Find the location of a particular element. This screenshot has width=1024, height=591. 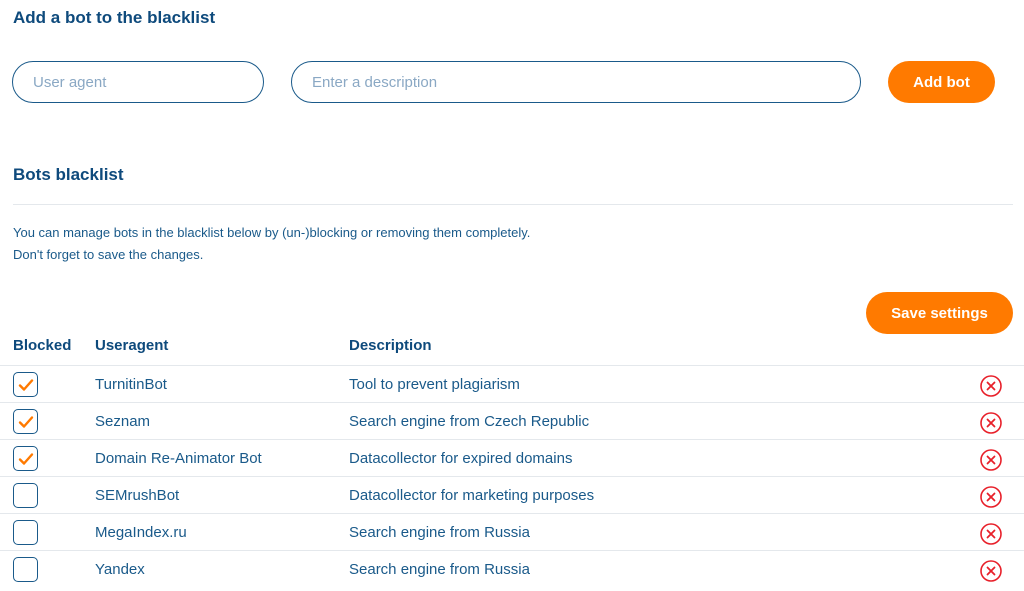

section-divider is located at coordinates (513, 204).